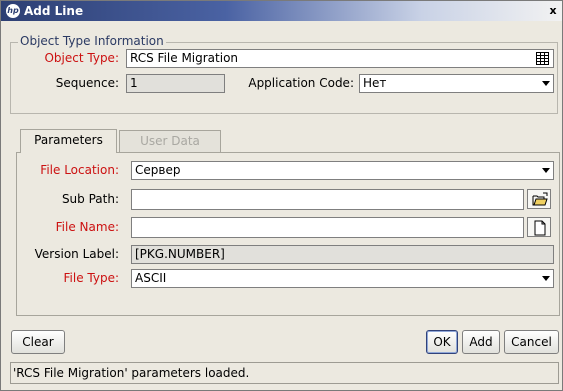 The image size is (563, 391). Describe the element at coordinates (87, 227) in the screenshot. I see `file-name-label: File Name:` at that location.